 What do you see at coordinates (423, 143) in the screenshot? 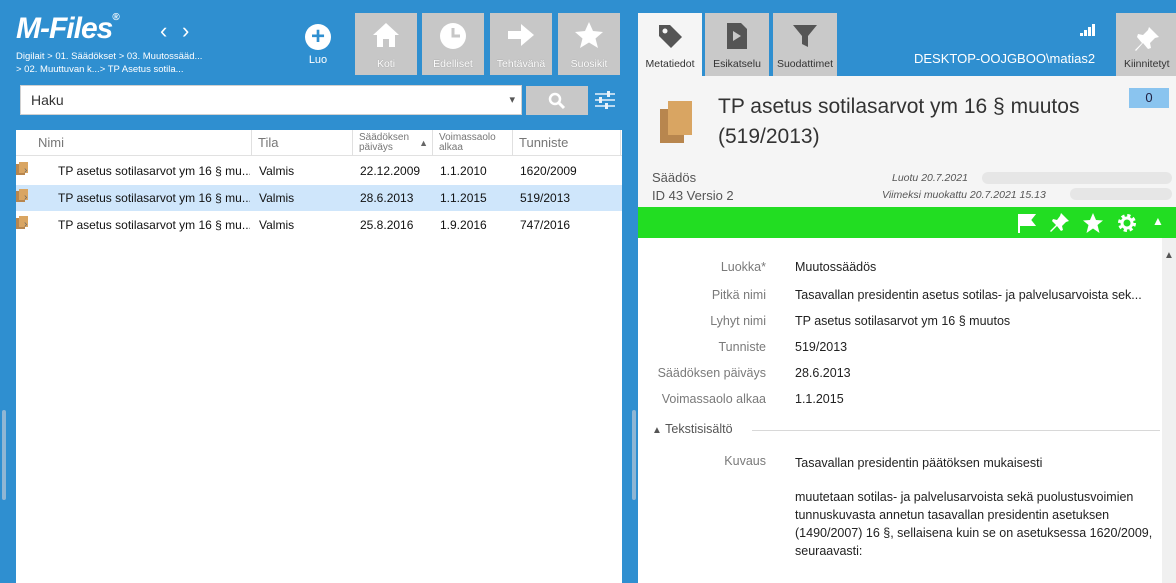
I see `sort-asc-icon: ▲` at bounding box center [423, 143].